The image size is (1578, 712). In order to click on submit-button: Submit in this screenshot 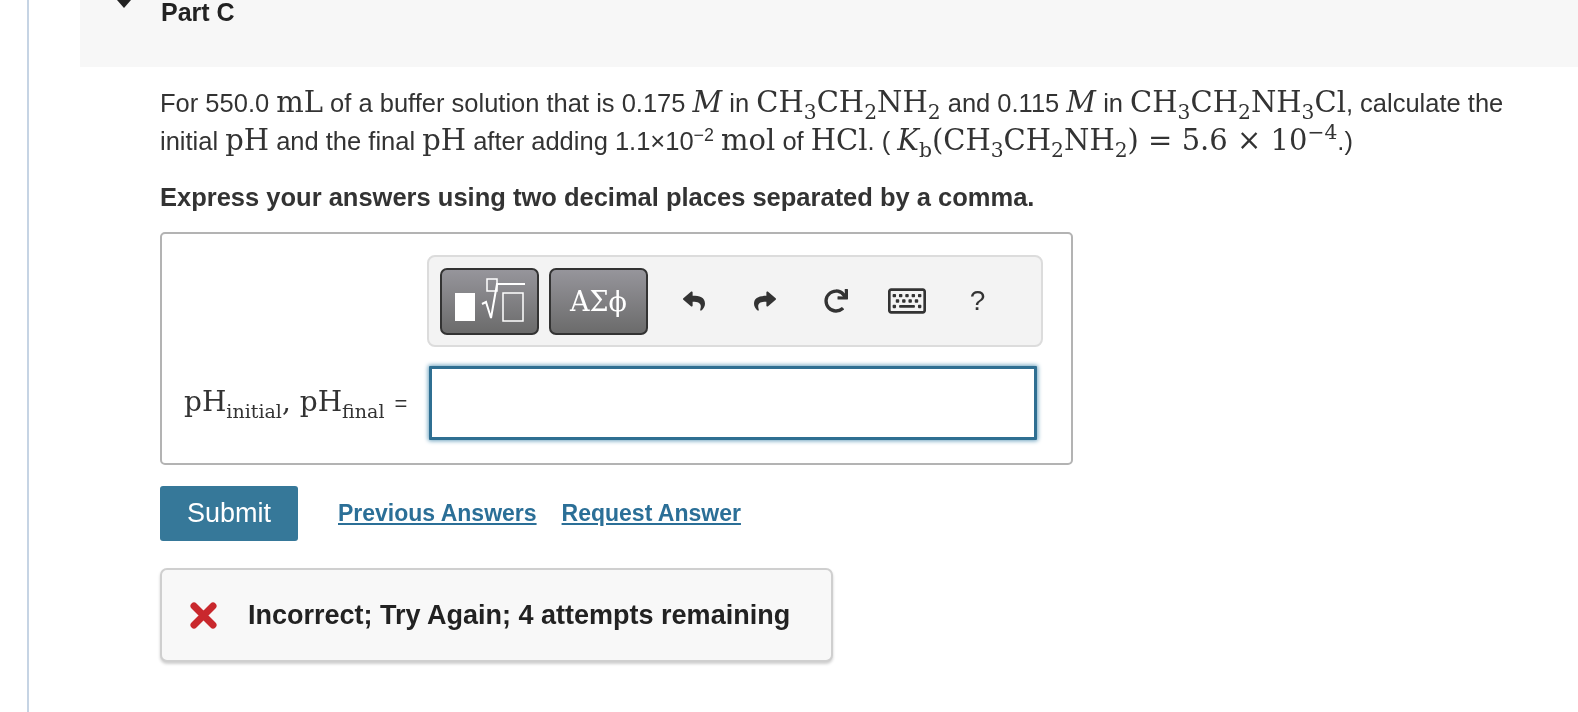, I will do `click(229, 513)`.